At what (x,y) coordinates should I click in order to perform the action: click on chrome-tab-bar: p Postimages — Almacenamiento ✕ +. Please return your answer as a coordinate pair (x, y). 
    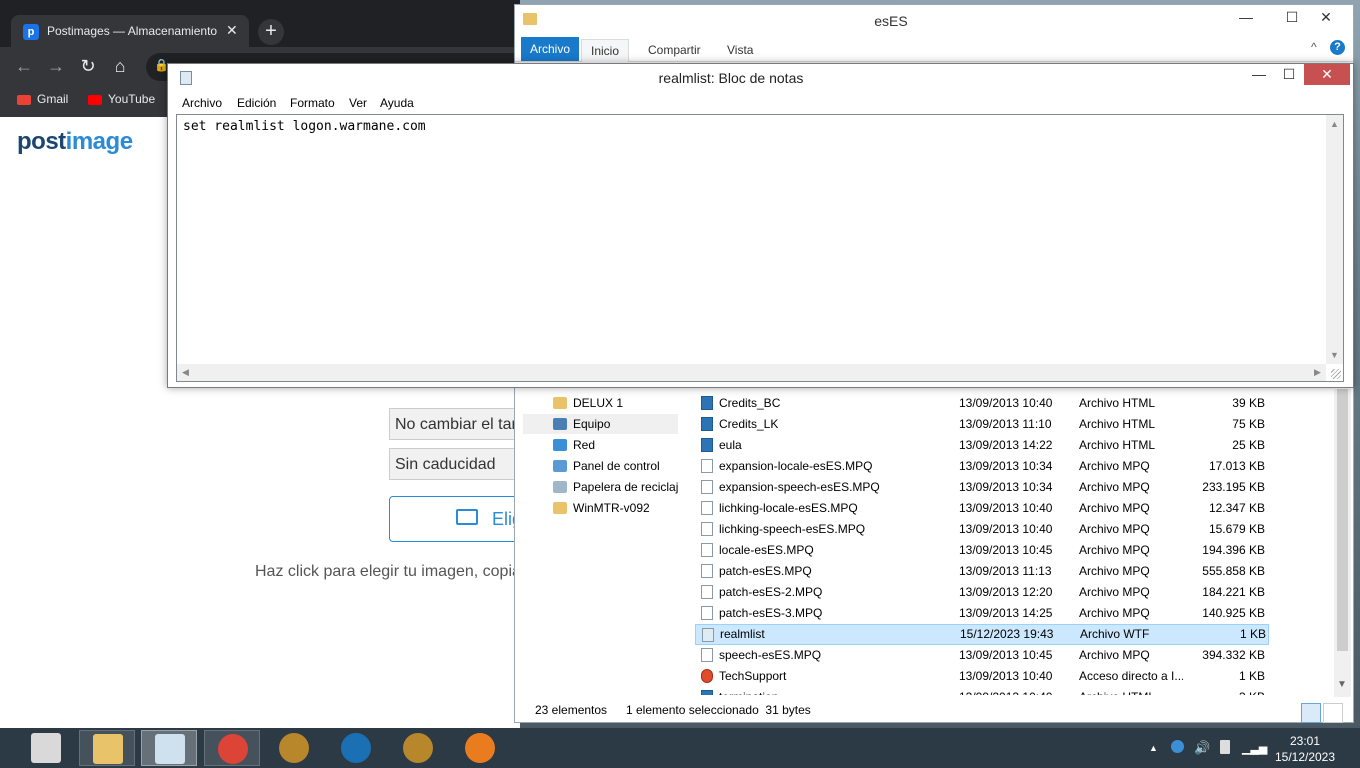
    Looking at the image, I should click on (260, 23).